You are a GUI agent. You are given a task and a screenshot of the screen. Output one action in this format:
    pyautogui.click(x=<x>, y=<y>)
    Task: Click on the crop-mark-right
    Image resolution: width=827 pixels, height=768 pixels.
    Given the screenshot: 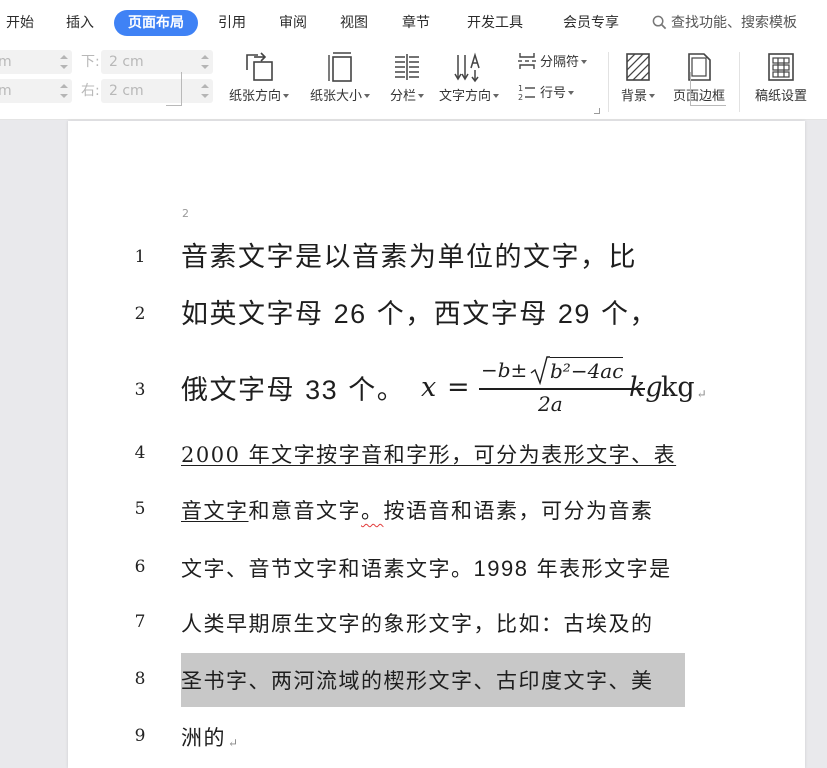 What is the action you would take?
    pyautogui.click(x=708, y=89)
    